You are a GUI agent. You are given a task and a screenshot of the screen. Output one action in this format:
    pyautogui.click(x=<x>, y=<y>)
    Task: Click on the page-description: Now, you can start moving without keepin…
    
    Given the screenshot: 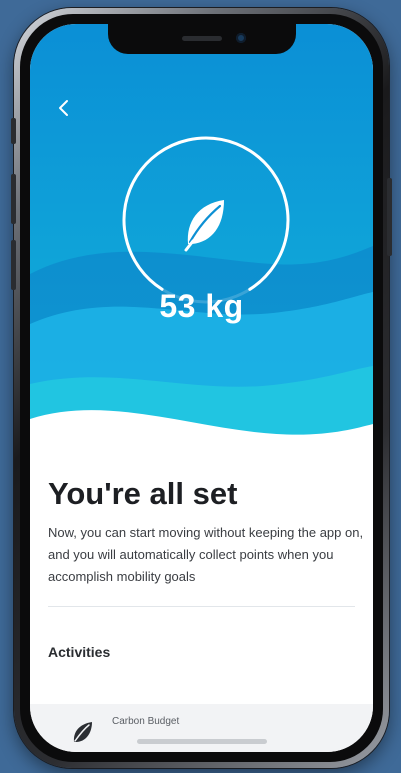 What is the action you would take?
    pyautogui.click(x=206, y=554)
    